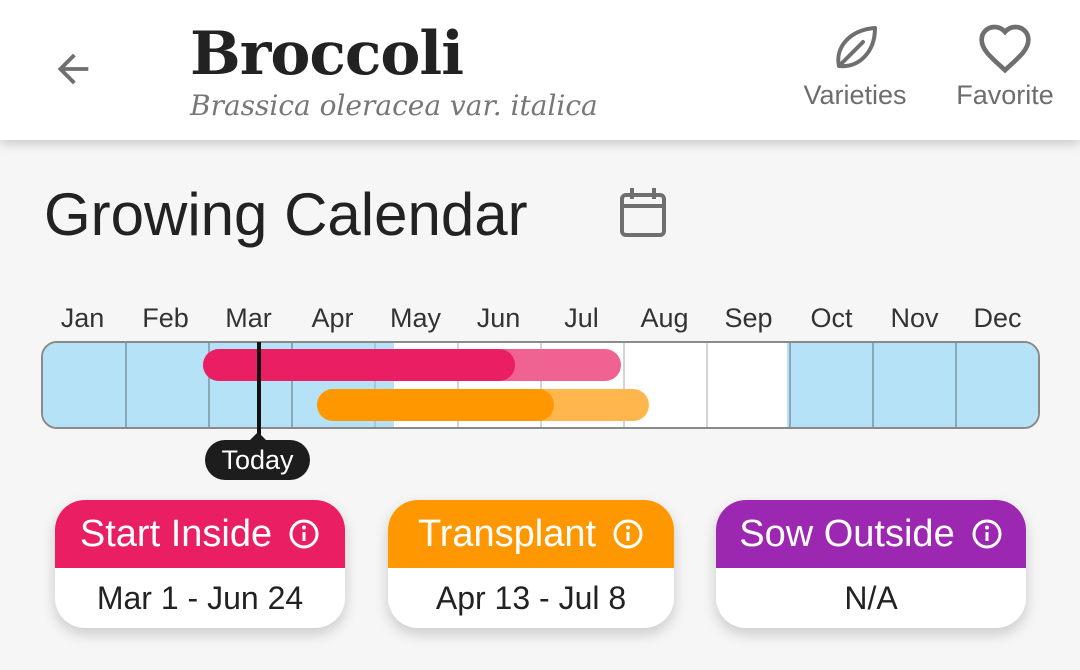 The width and height of the screenshot is (1080, 670). I want to click on start-inside-card: Start Inside Mar 1 - Jun 24, so click(200, 564).